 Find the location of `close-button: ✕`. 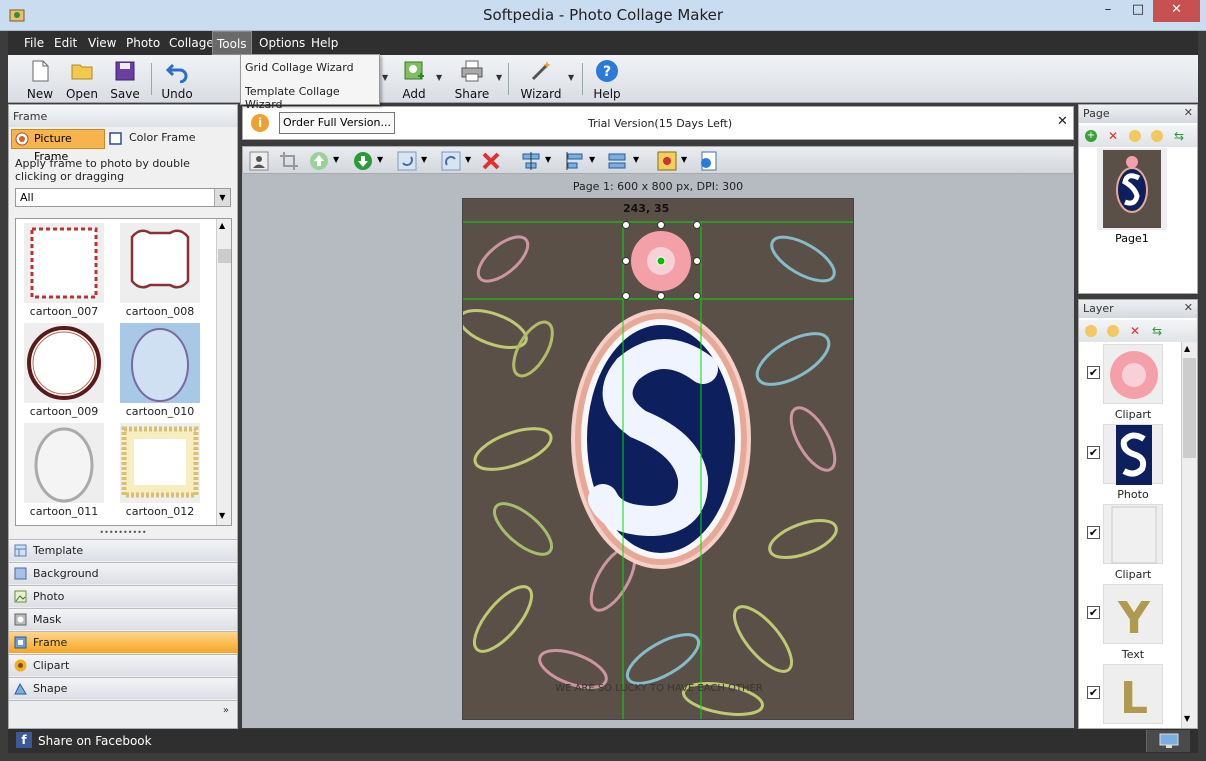

close-button: ✕ is located at coordinates (1176, 11).